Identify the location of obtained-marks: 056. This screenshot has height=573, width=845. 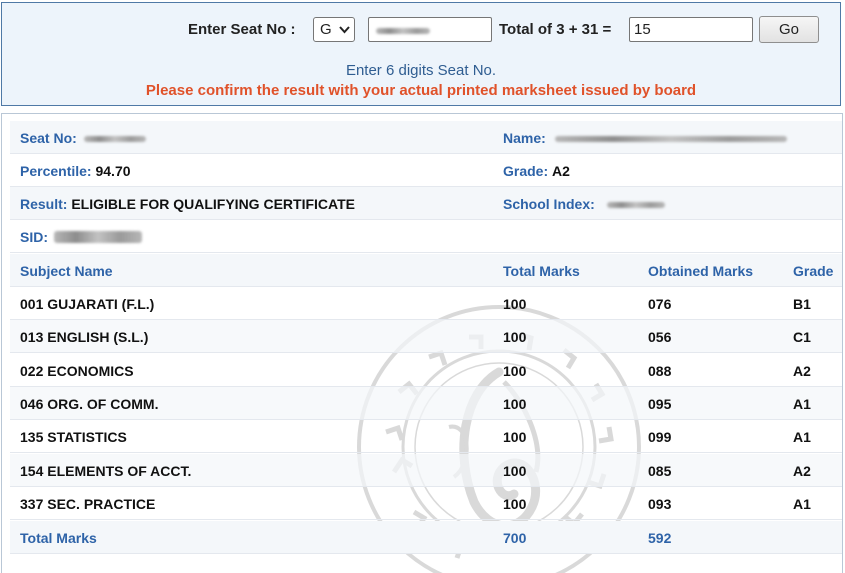
(660, 337).